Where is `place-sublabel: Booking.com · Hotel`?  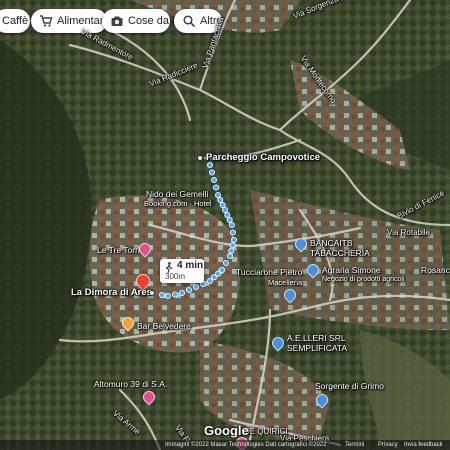
place-sublabel: Booking.com · Hotel is located at coordinates (178, 203).